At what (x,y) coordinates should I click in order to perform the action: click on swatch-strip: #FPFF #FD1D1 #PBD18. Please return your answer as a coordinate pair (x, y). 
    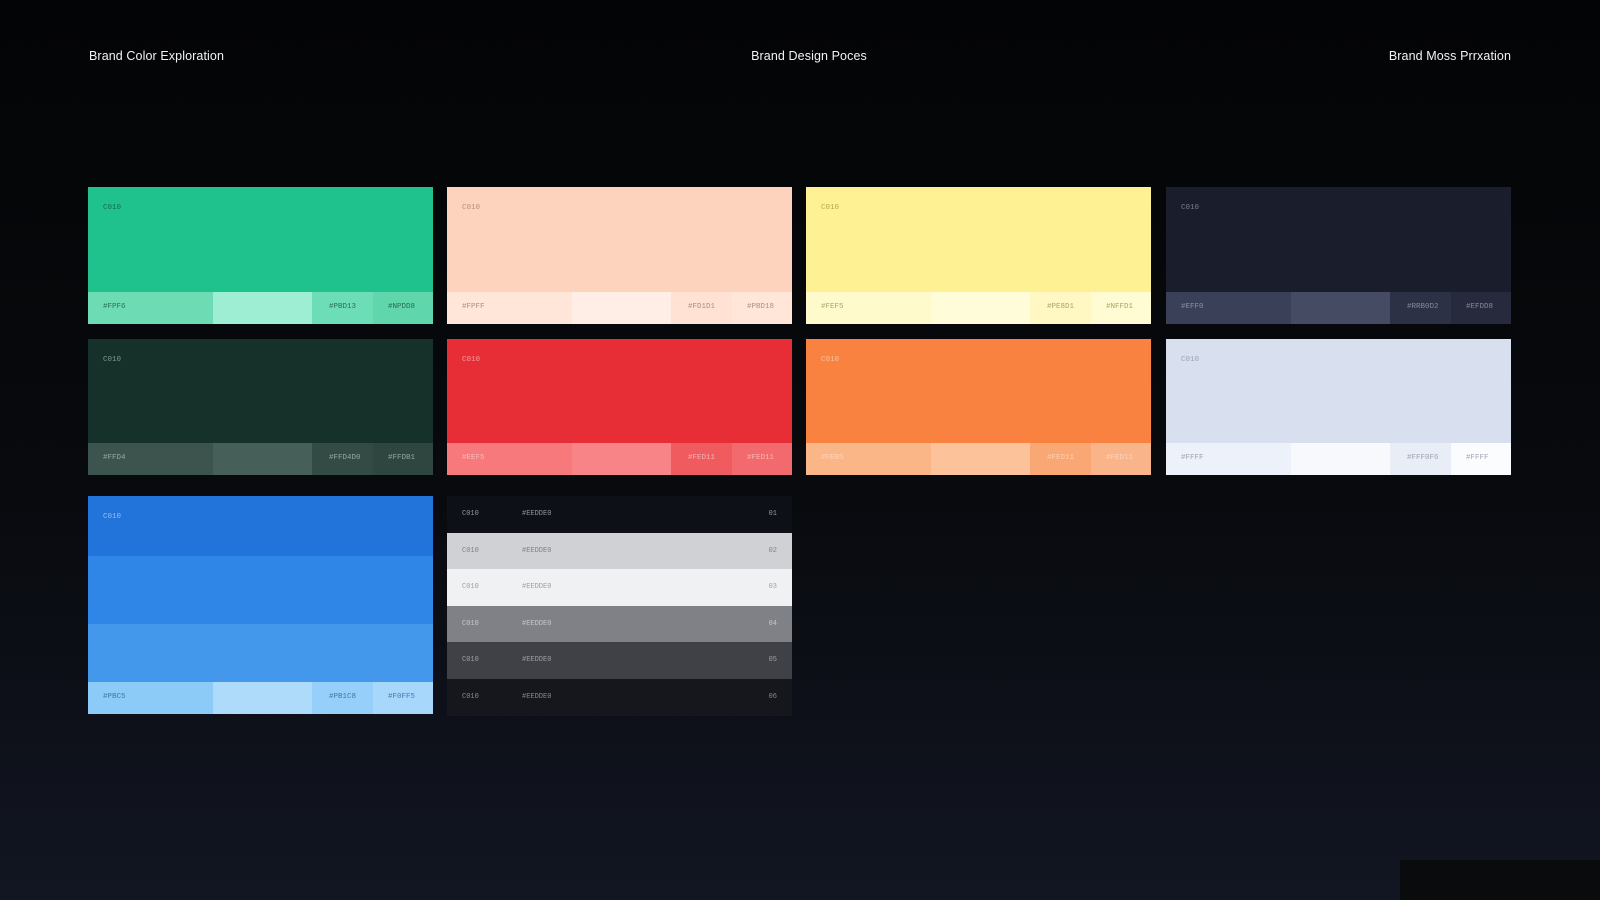
    Looking at the image, I should click on (619, 308).